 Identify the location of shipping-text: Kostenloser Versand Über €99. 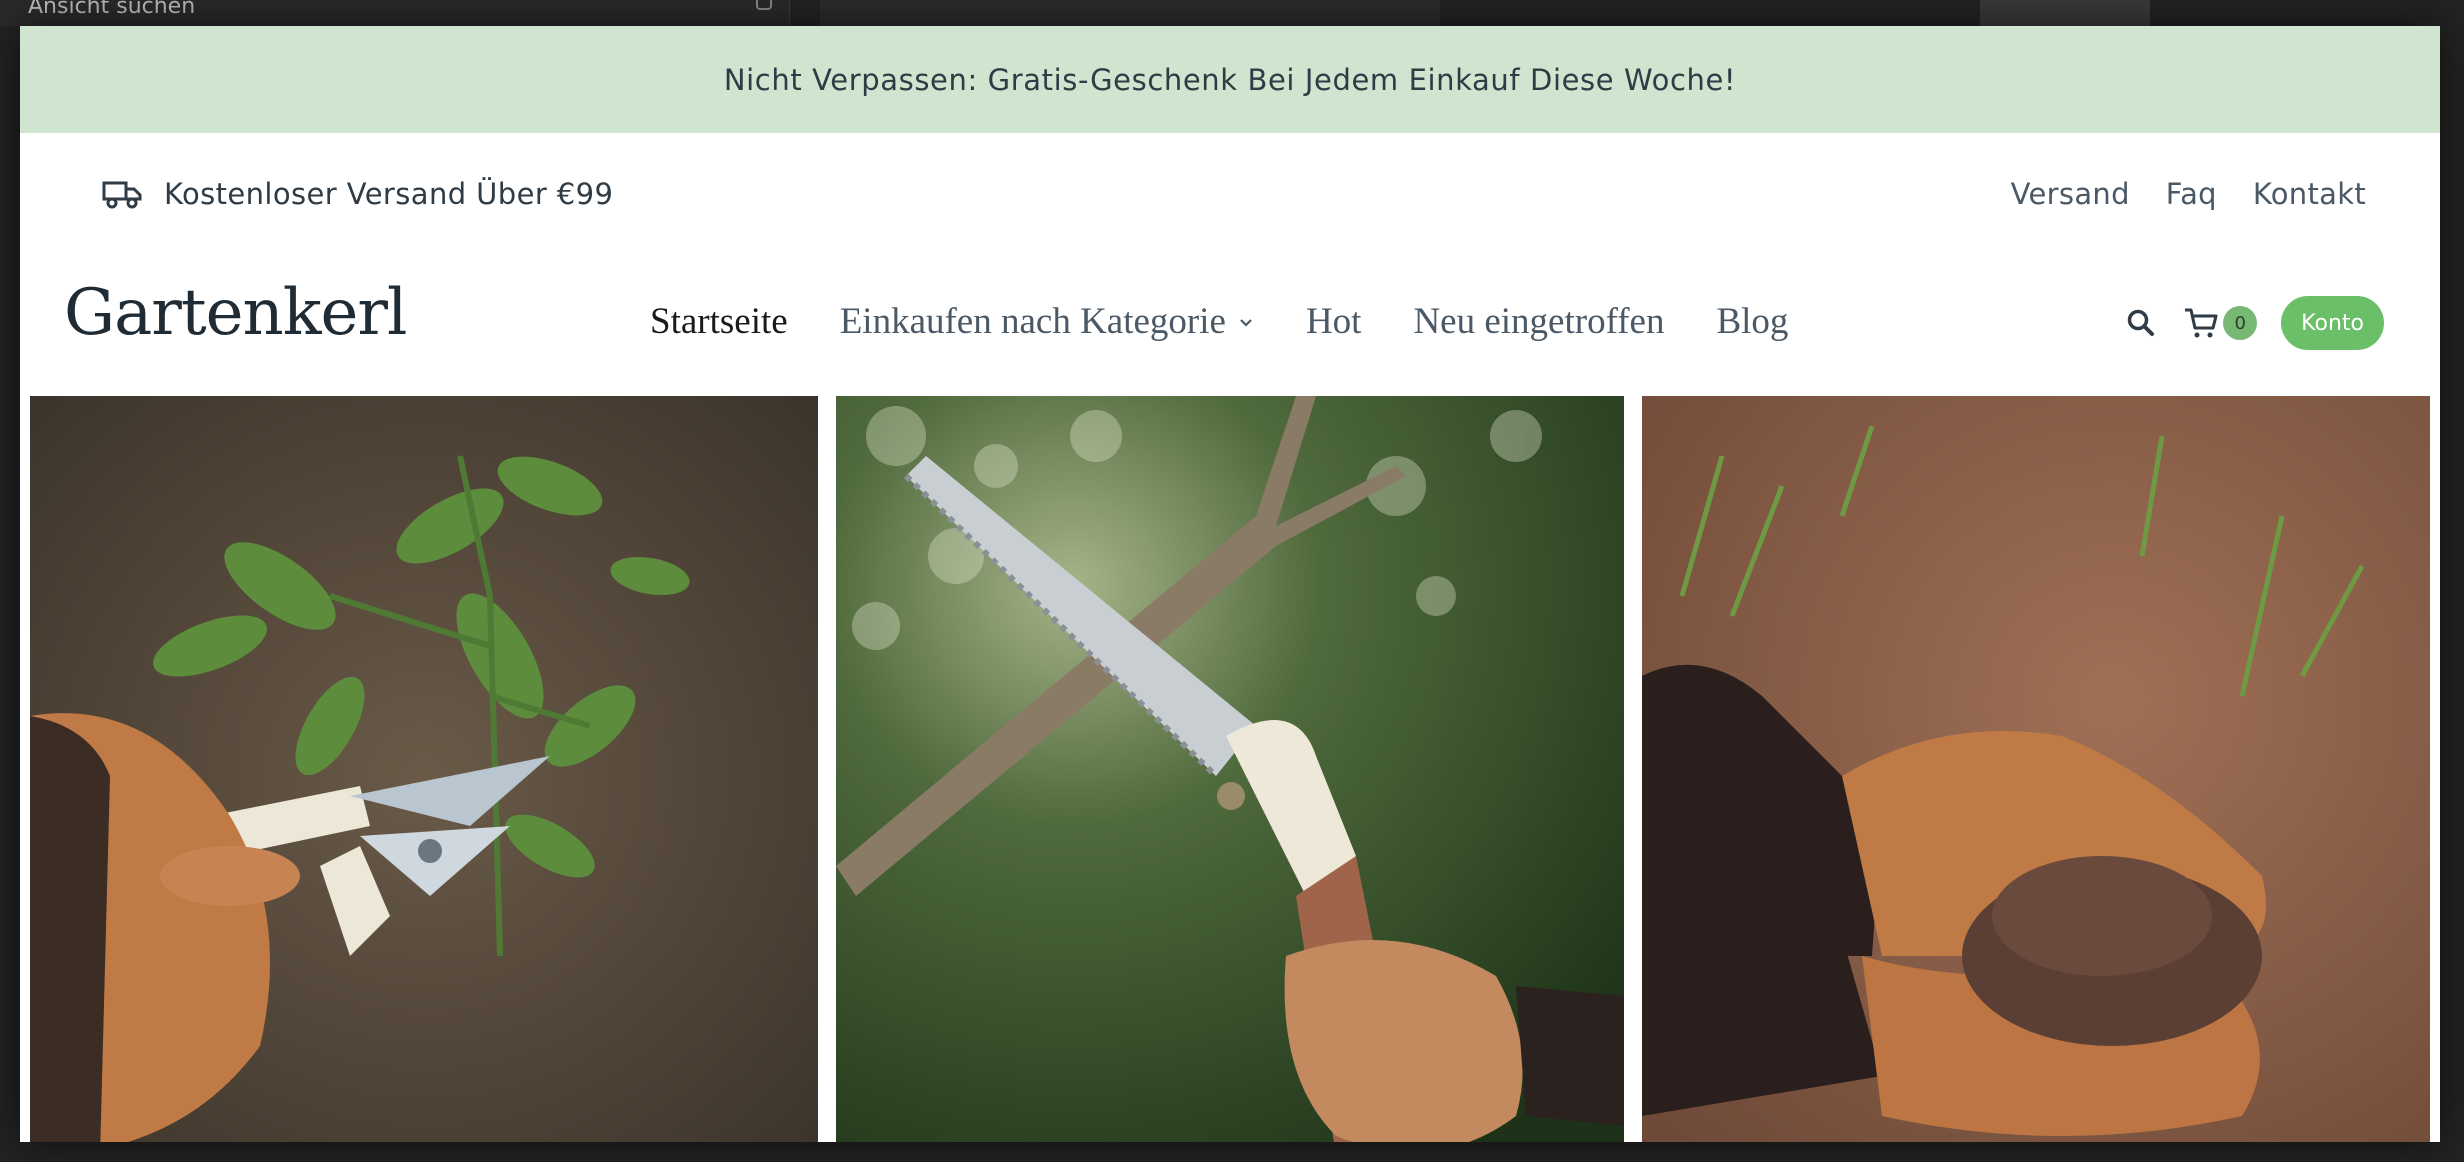
(389, 194).